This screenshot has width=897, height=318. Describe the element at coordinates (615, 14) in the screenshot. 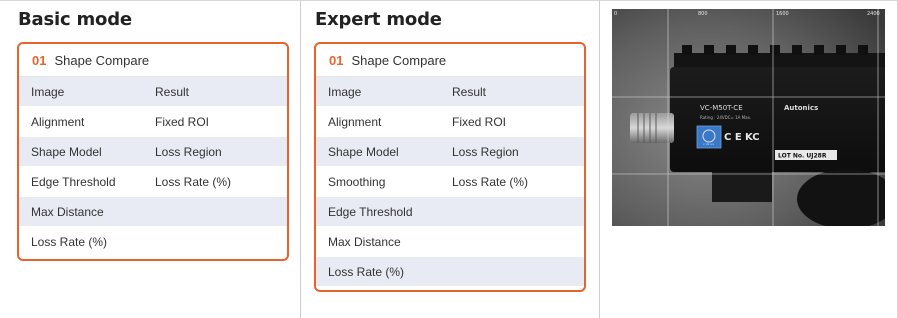

I see `ruler-tick: 0` at that location.